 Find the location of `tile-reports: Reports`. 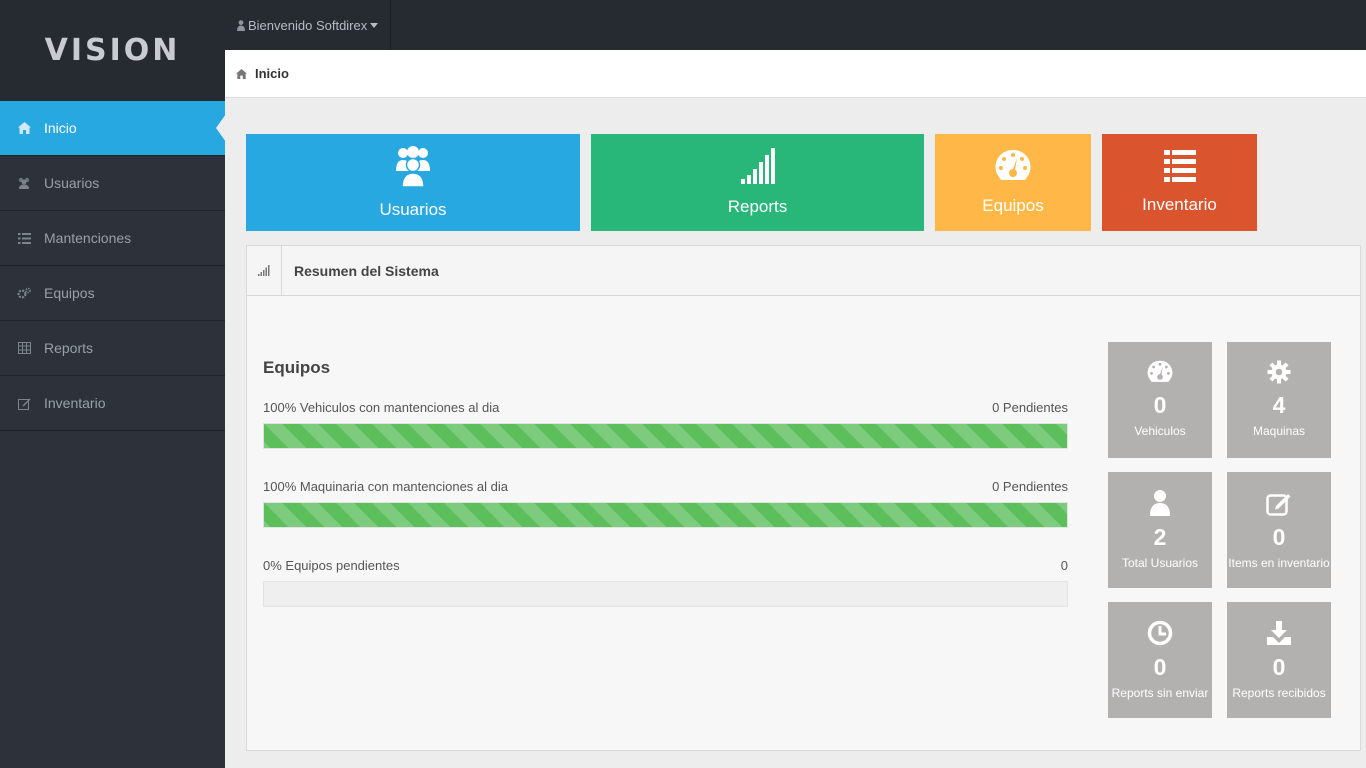

tile-reports: Reports is located at coordinates (757, 182).